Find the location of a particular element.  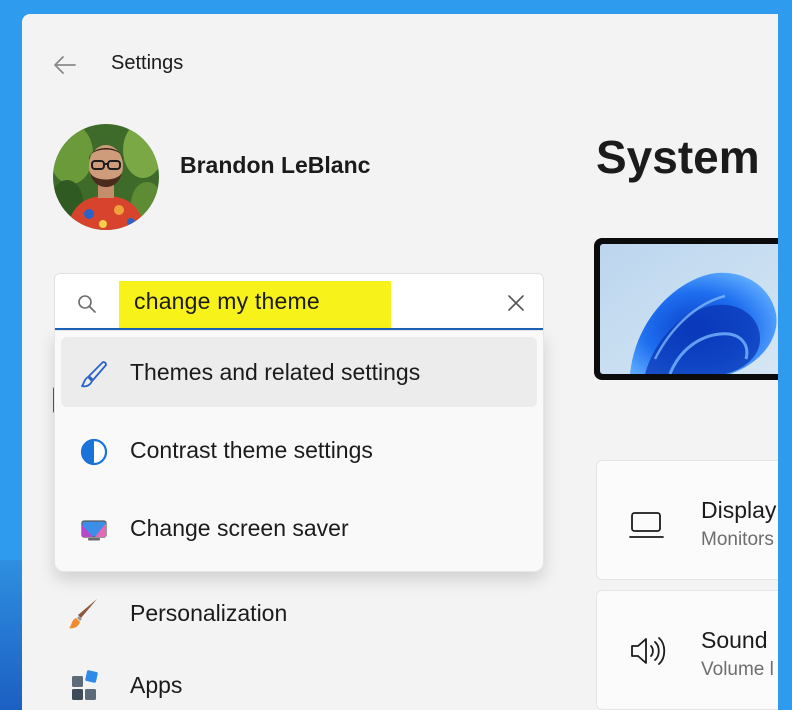

settings-card-display: Display Monitors is located at coordinates (687, 520).